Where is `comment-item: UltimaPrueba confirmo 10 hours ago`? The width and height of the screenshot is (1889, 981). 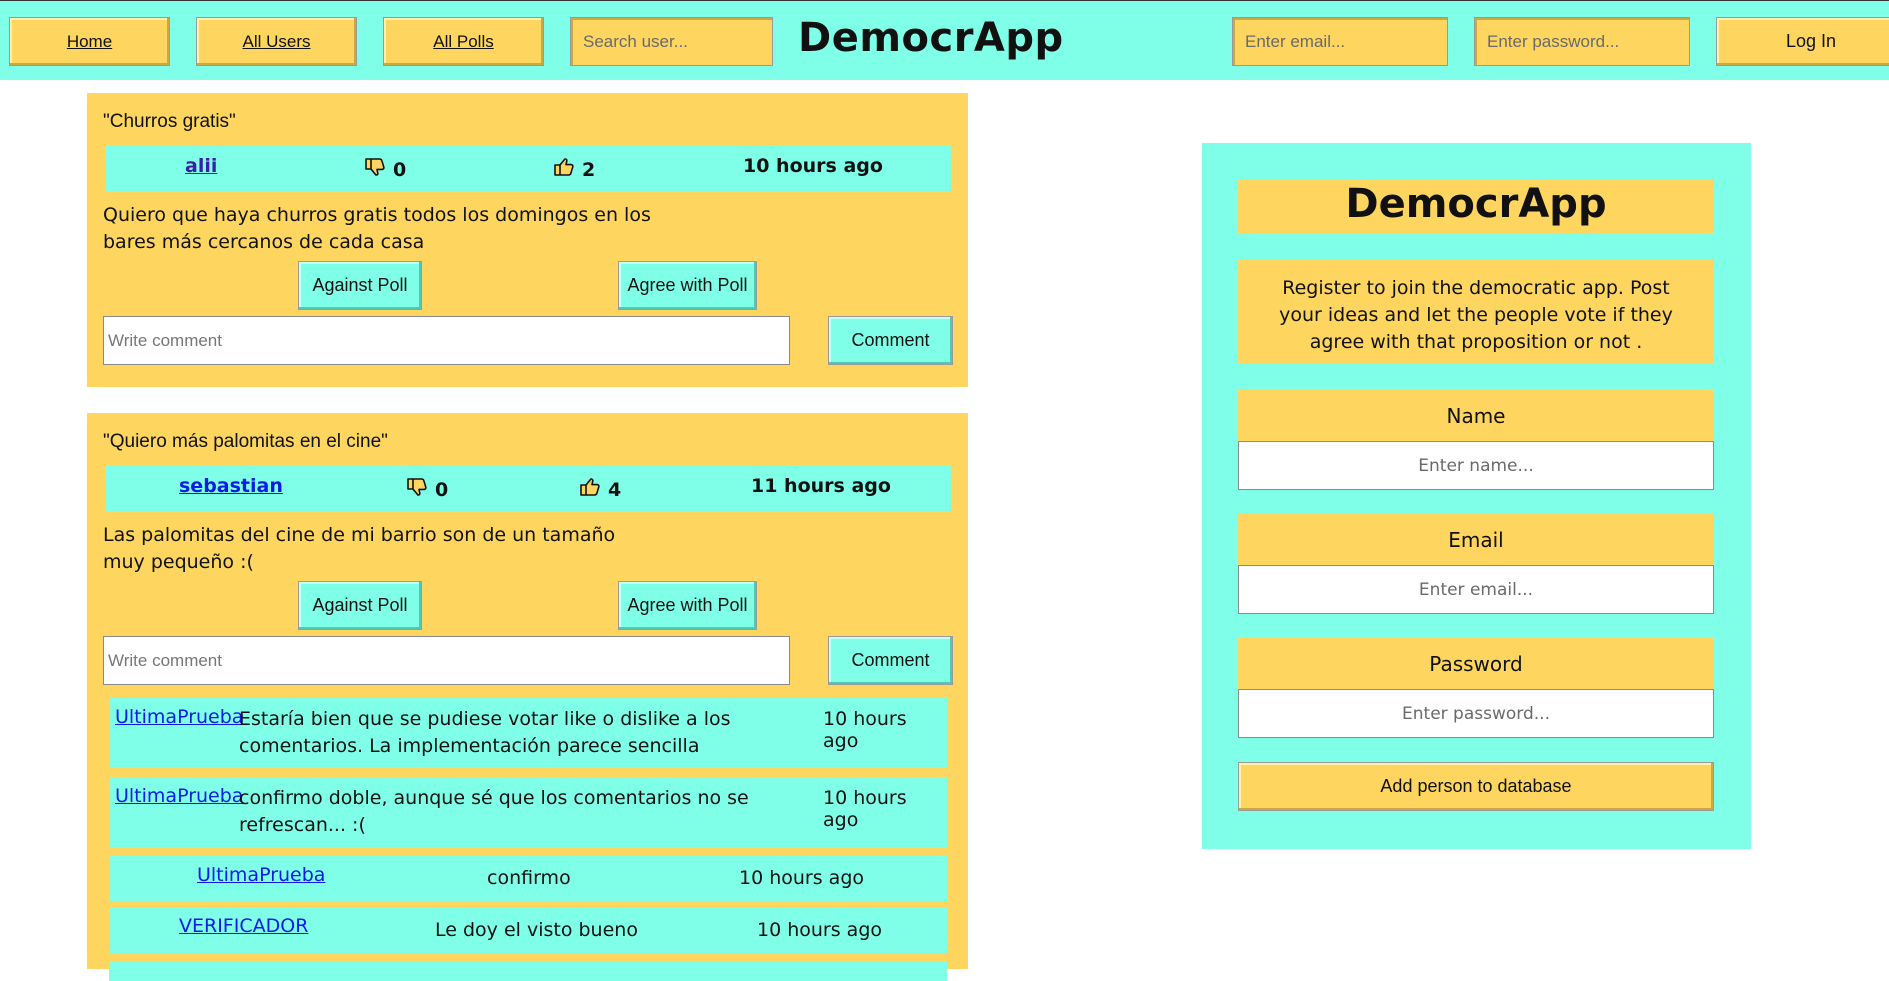
comment-item: UltimaPrueba confirmo 10 hours ago is located at coordinates (528, 878).